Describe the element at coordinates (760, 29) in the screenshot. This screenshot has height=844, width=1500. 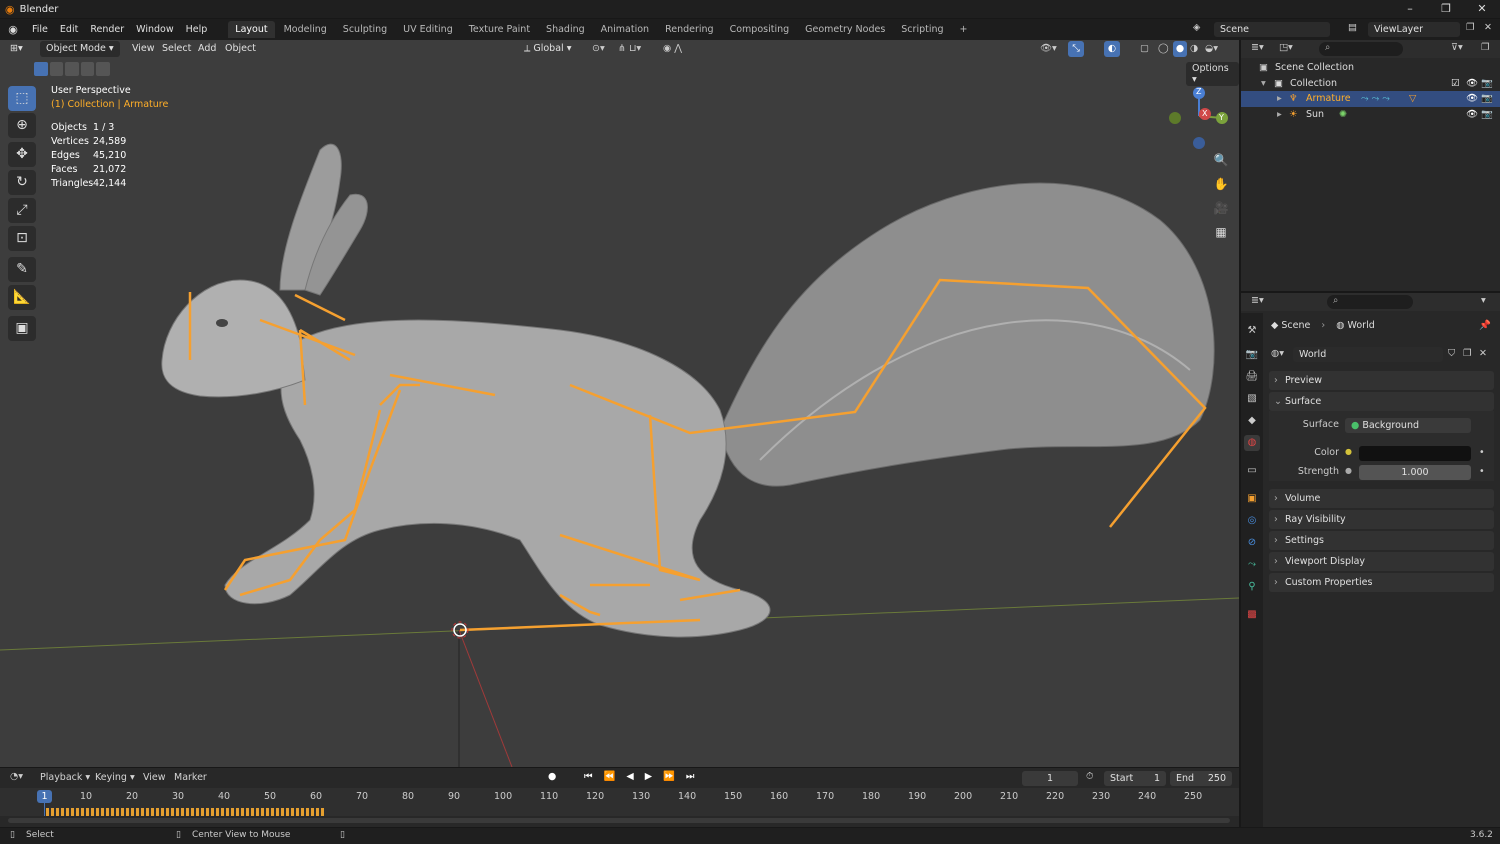
I see `tab-compositing: Compositing` at that location.